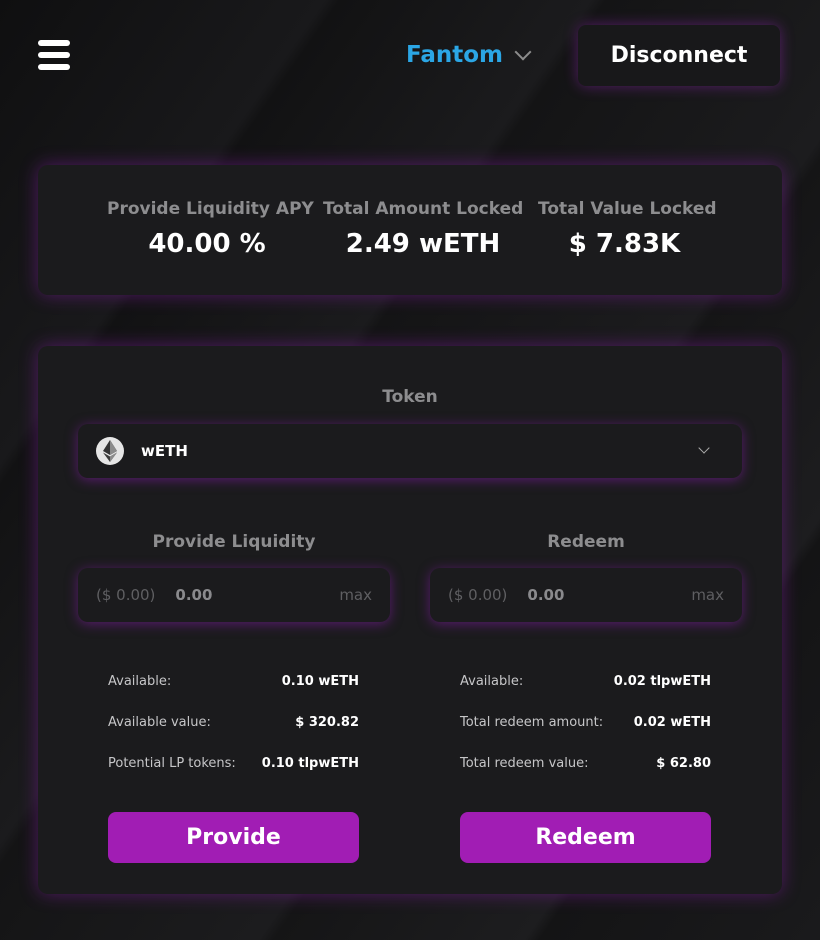 Image resolution: width=820 pixels, height=940 pixels. What do you see at coordinates (159, 722) in the screenshot?
I see `detail-key: Available value:` at bounding box center [159, 722].